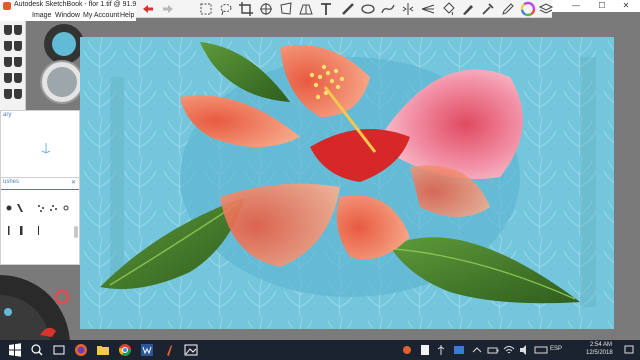  What do you see at coordinates (368, 9) in the screenshot?
I see `ellipse-icon` at bounding box center [368, 9].